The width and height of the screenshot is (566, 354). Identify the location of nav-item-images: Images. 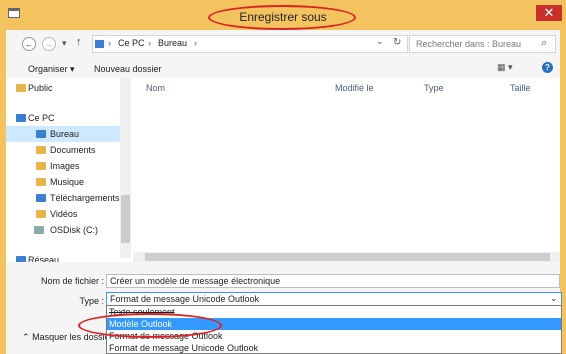
(63, 166).